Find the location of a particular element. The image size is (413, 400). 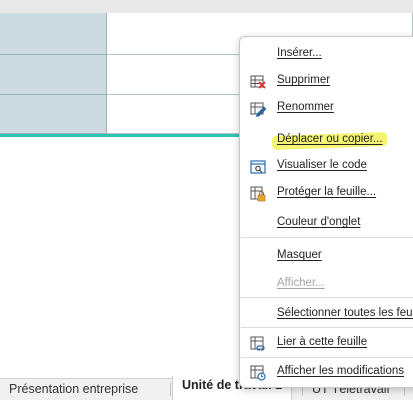

menu-item-label: Supprimer is located at coordinates (304, 80).